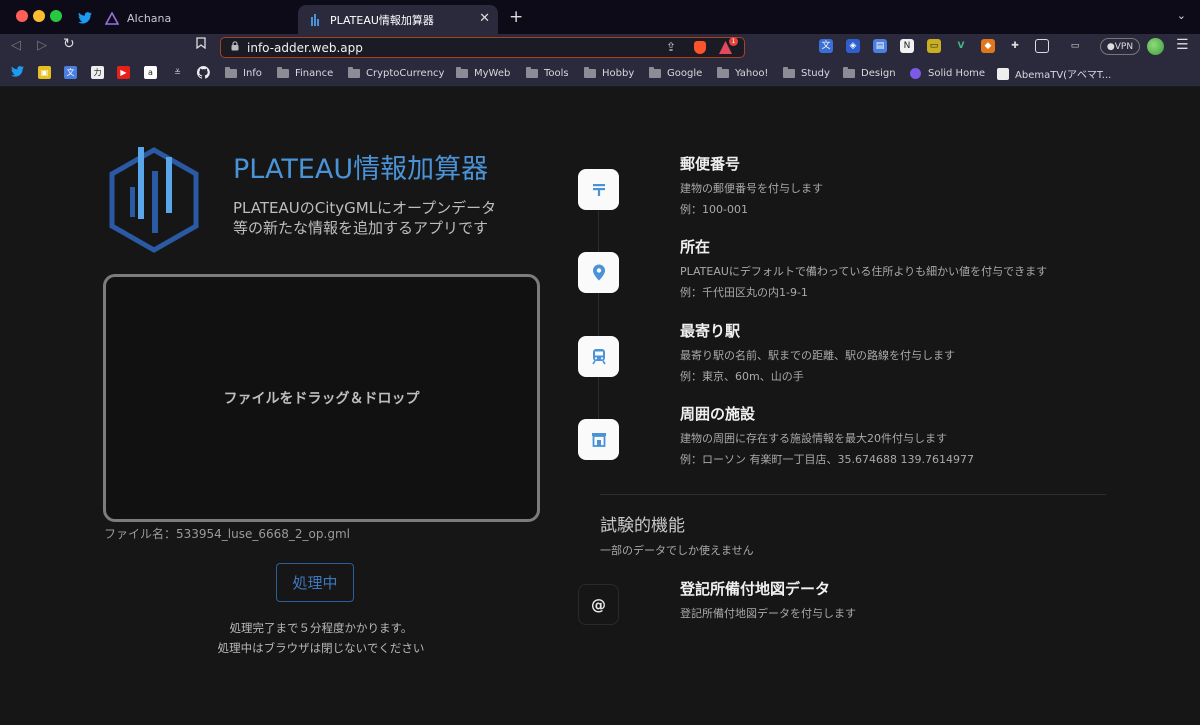 The height and width of the screenshot is (725, 1200). I want to click on plateau-favicon, so click(315, 20).